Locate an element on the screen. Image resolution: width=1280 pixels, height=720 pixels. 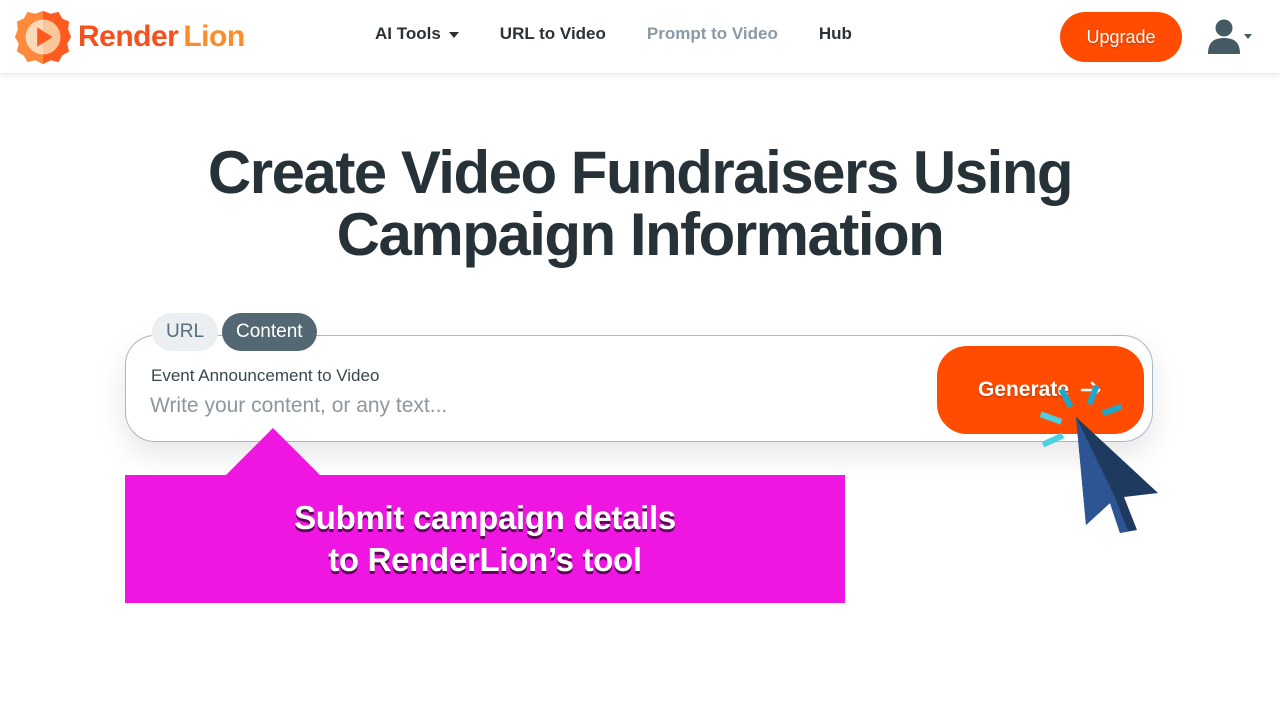
nav-item-label: AI Tools is located at coordinates (408, 33).